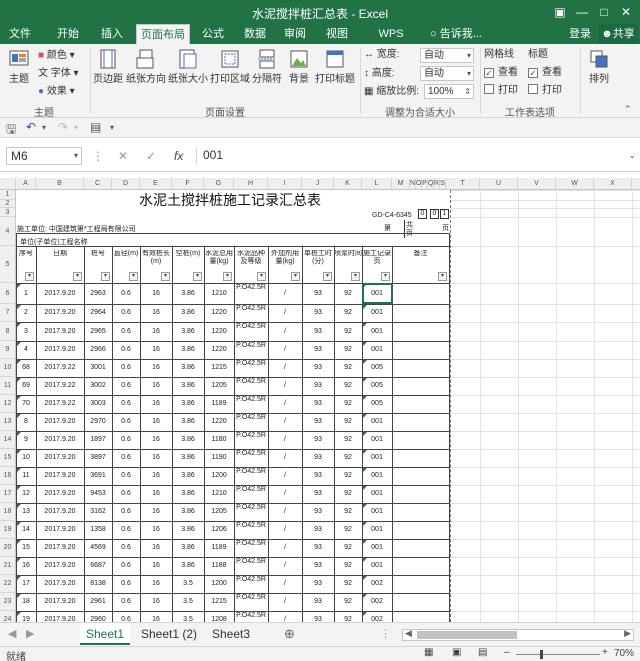 Image resolution: width=640 pixels, height=661 pixels. What do you see at coordinates (219, 368) in the screenshot?
I see `table-cell: 1215` at bounding box center [219, 368].